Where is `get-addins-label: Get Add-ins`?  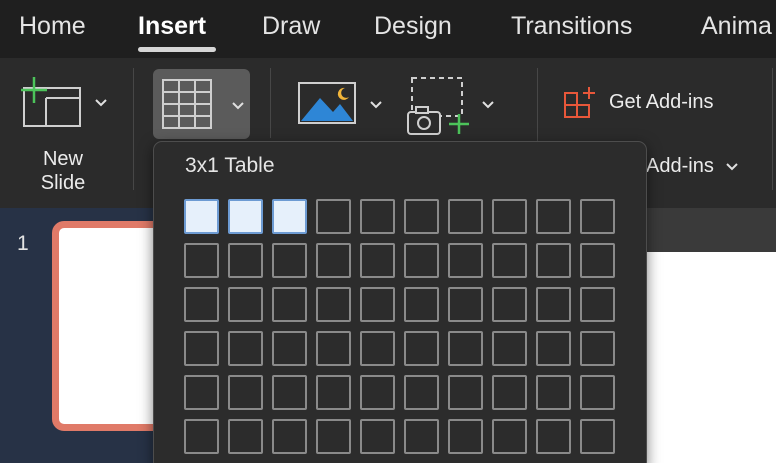
get-addins-label: Get Add-ins is located at coordinates (661, 102).